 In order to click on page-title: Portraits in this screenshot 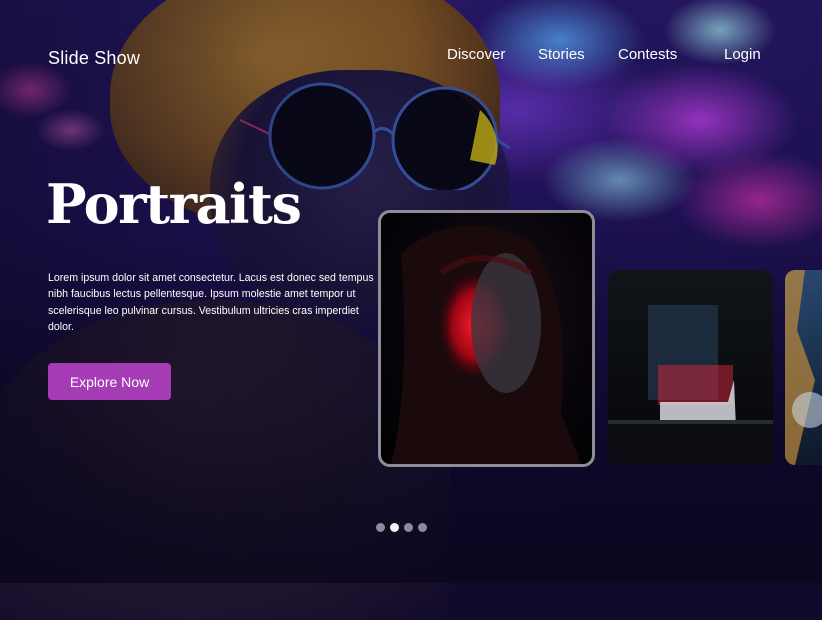, I will do `click(174, 204)`.